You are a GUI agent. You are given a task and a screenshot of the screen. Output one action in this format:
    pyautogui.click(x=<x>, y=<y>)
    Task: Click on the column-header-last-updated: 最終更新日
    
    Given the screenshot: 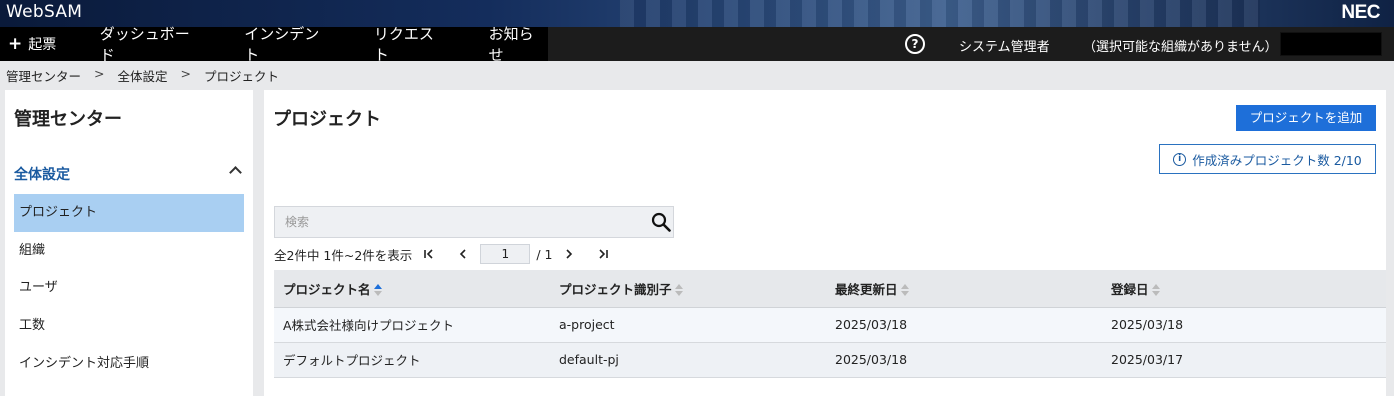 What is the action you would take?
    pyautogui.click(x=964, y=289)
    